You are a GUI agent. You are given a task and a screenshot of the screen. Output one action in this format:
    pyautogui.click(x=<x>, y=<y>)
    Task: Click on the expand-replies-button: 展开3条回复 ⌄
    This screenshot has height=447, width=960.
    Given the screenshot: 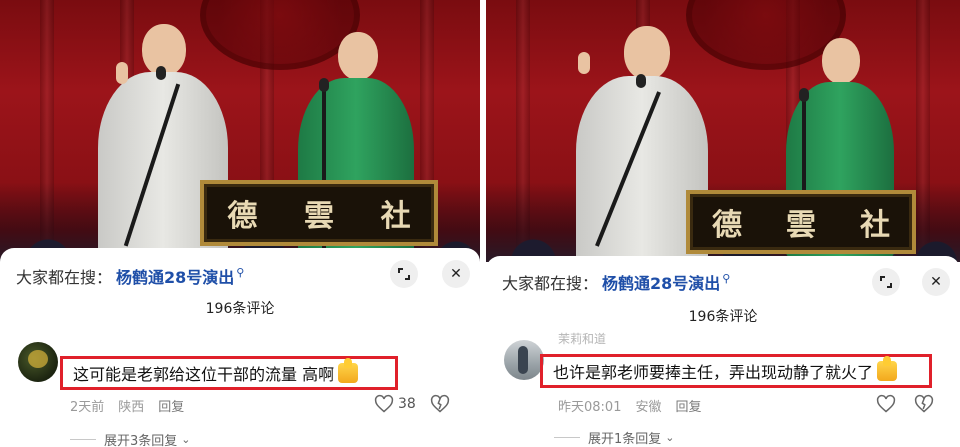 What is the action you would take?
    pyautogui.click(x=130, y=438)
    